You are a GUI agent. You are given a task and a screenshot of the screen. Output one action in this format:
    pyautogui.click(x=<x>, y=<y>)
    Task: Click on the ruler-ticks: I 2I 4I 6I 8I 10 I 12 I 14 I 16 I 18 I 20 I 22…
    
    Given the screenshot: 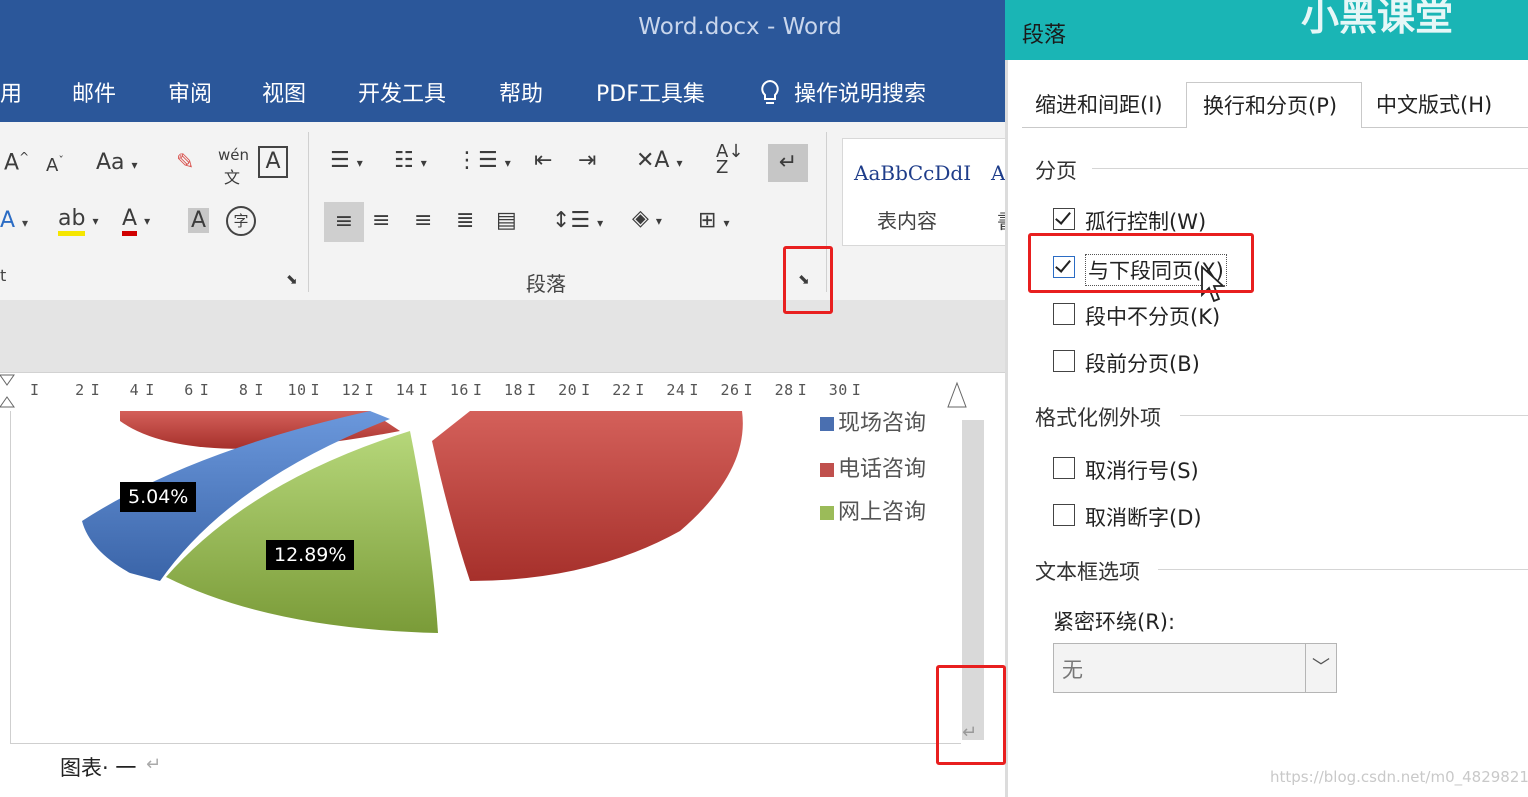 What is the action you would take?
    pyautogui.click(x=446, y=390)
    